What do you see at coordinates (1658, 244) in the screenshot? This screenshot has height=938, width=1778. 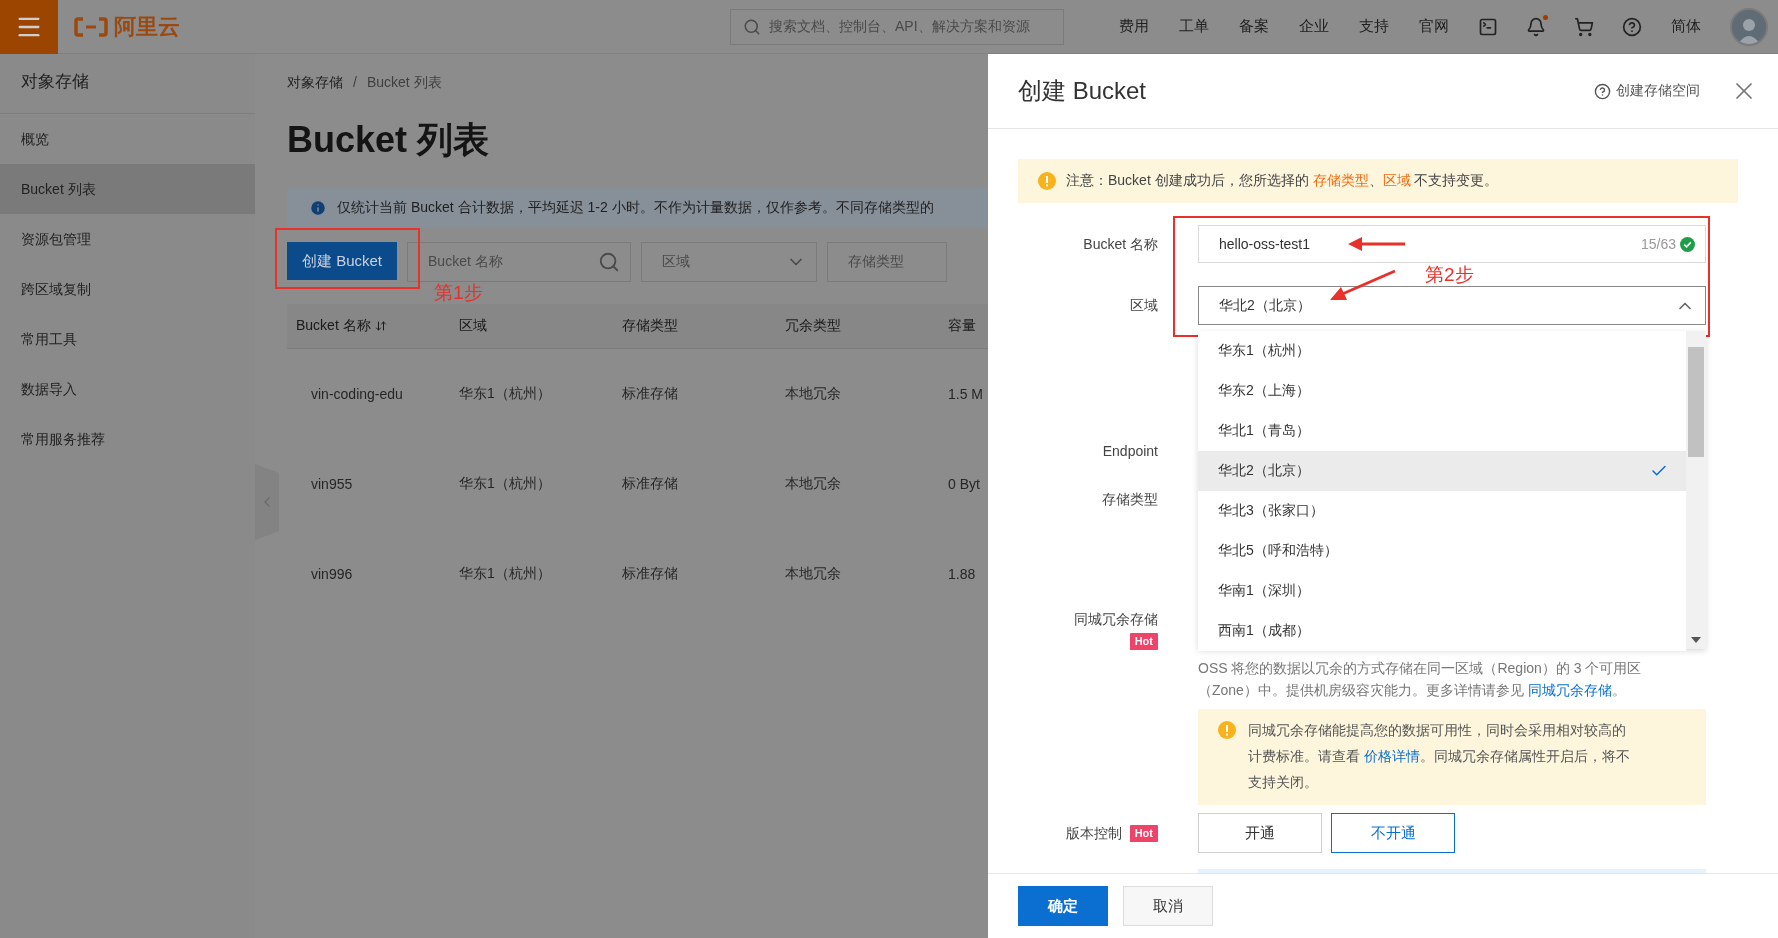 I see `character-counter: 15/63` at bounding box center [1658, 244].